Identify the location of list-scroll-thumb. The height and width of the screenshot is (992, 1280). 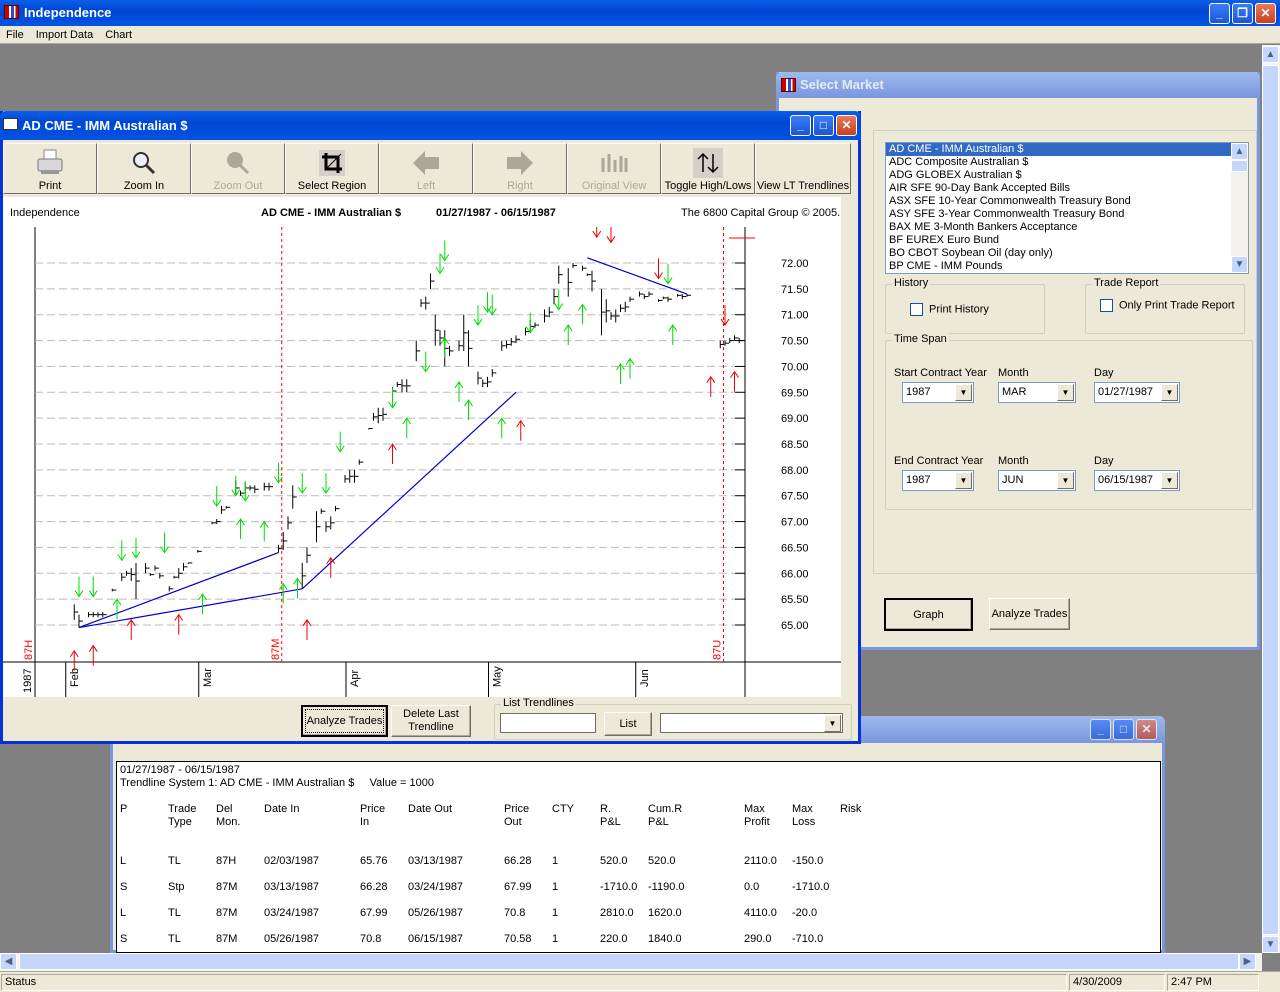
(1239, 166).